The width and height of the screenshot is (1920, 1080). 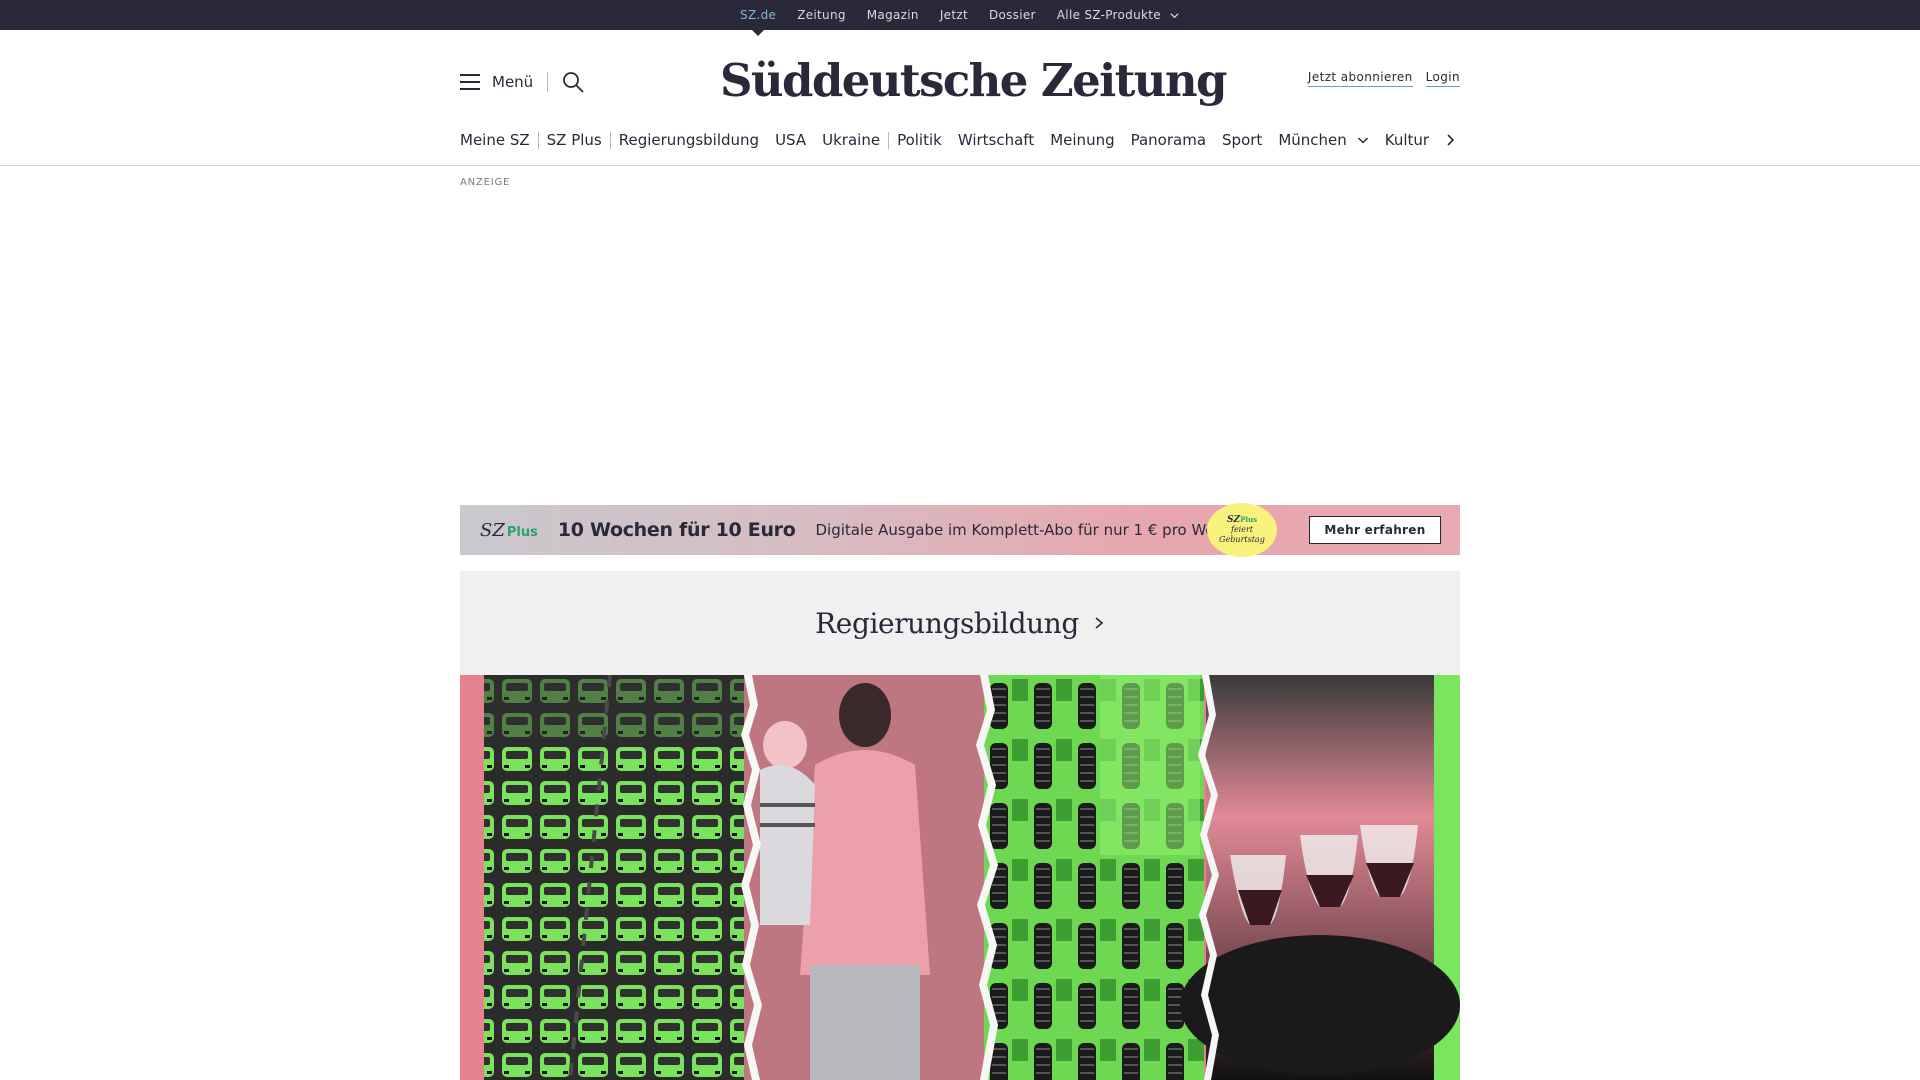 What do you see at coordinates (821, 15) in the screenshot?
I see `product-link-zeitung: Zeitung` at bounding box center [821, 15].